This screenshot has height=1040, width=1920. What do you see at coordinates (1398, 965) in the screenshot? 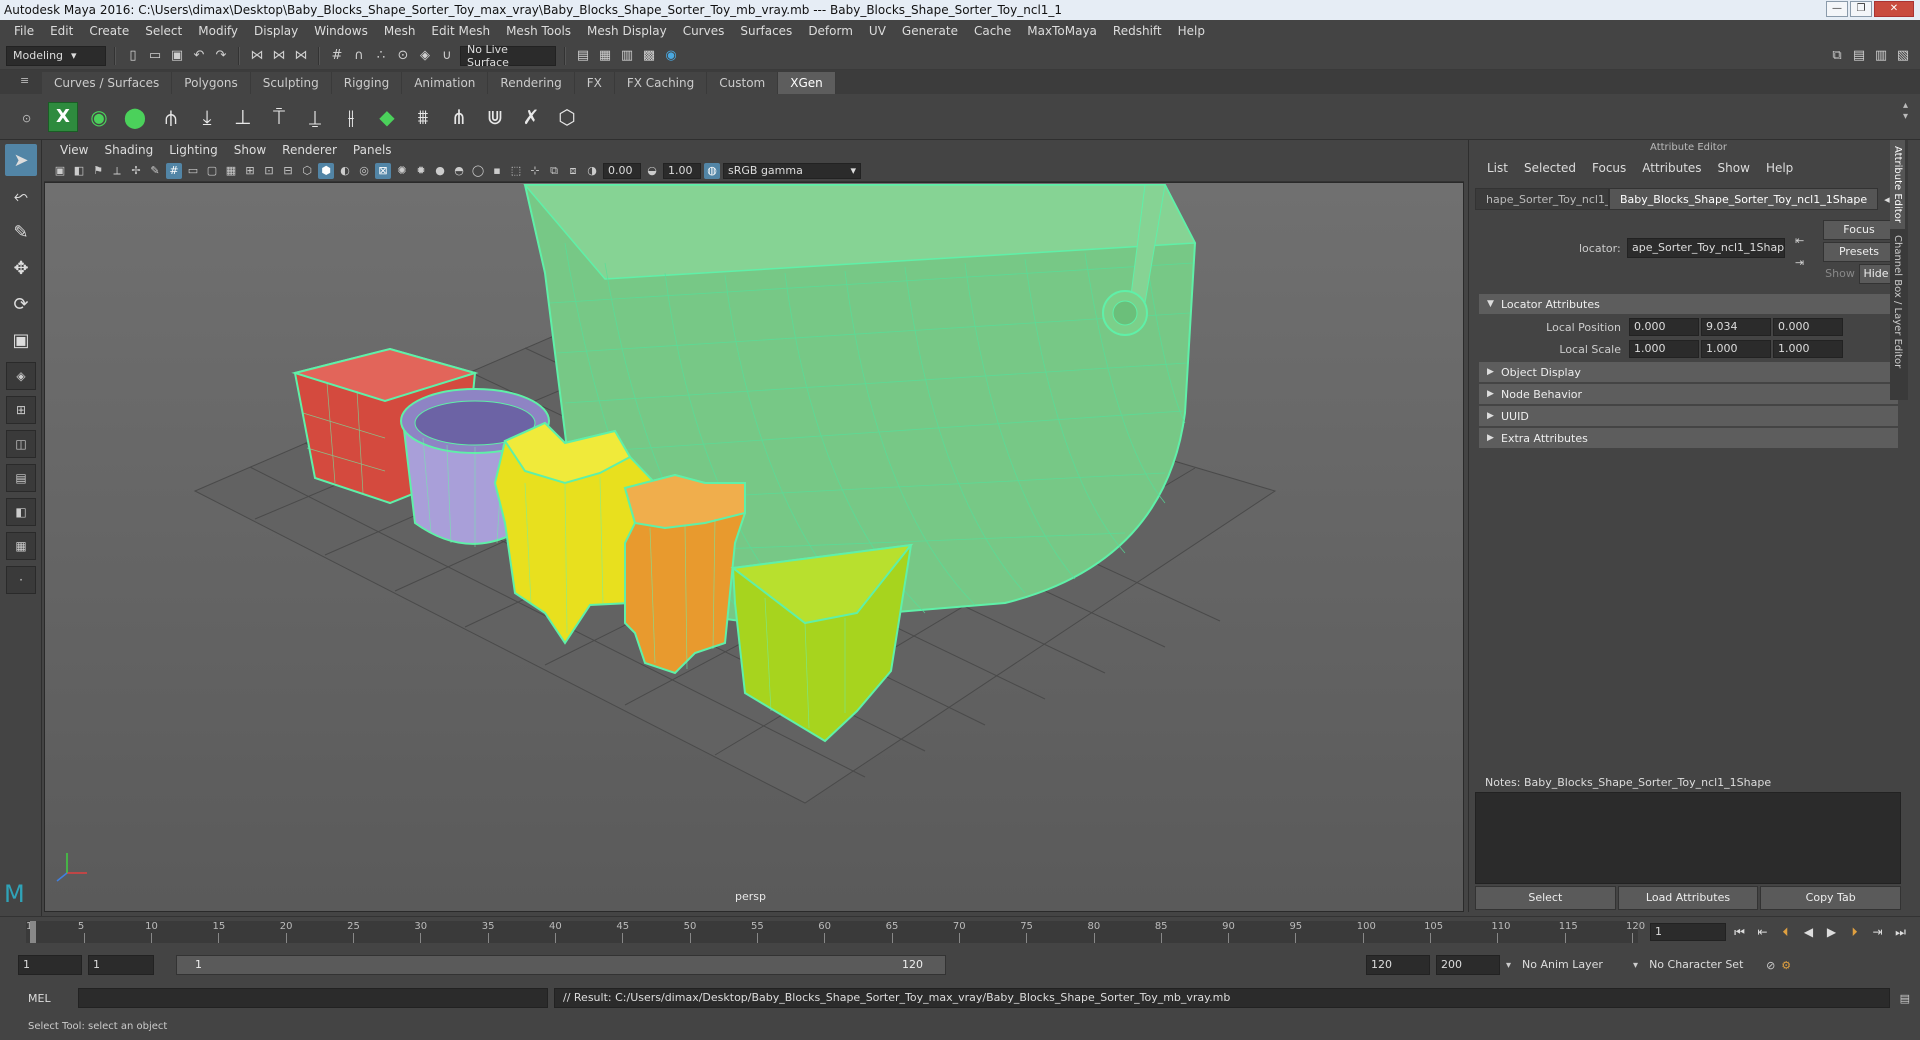
I see `playback-end-field: 120` at bounding box center [1398, 965].